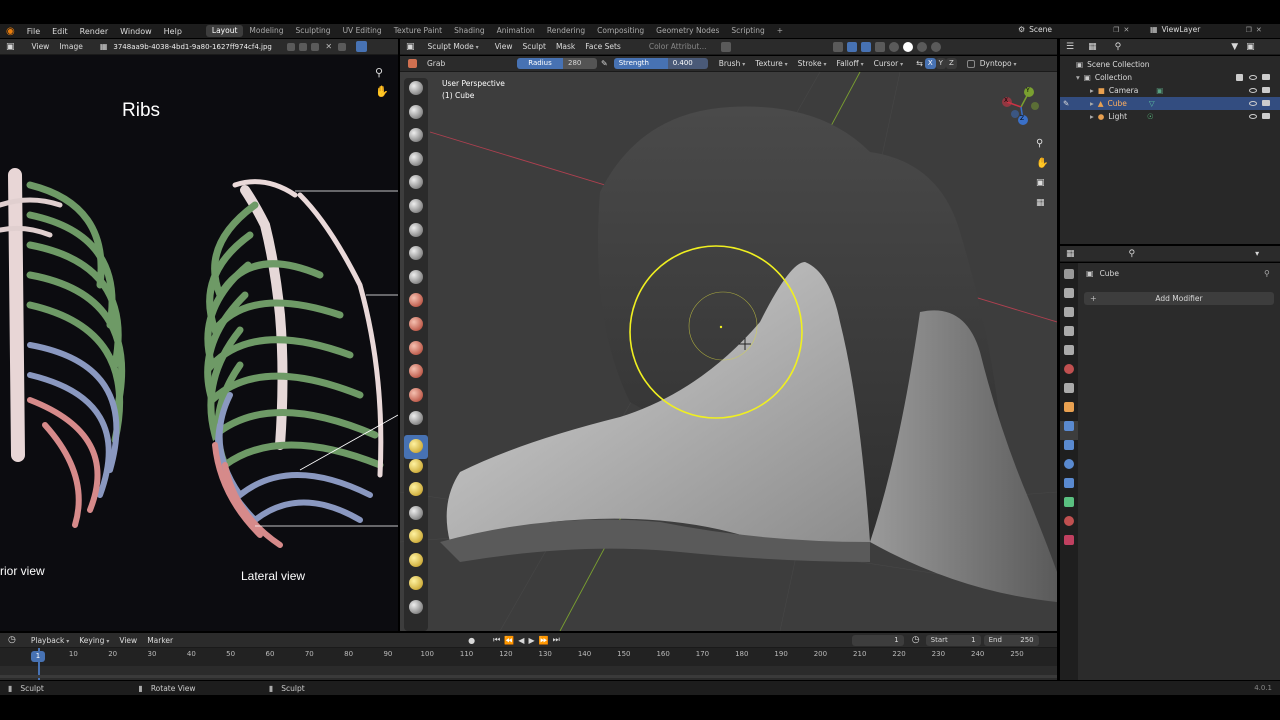 The height and width of the screenshot is (720, 1280). I want to click on outliner-filter-icon: ▼, so click(1234, 47).